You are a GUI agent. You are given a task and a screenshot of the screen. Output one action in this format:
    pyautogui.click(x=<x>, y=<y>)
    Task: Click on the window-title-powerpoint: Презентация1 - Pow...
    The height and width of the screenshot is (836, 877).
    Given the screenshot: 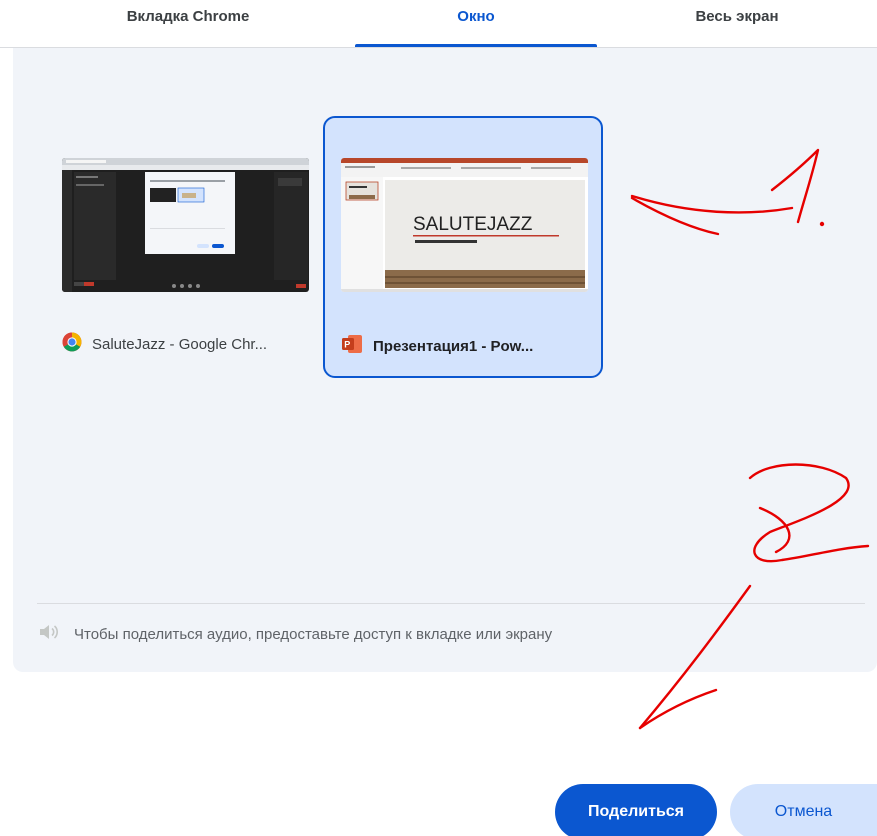 What is the action you would take?
    pyautogui.click(x=453, y=346)
    